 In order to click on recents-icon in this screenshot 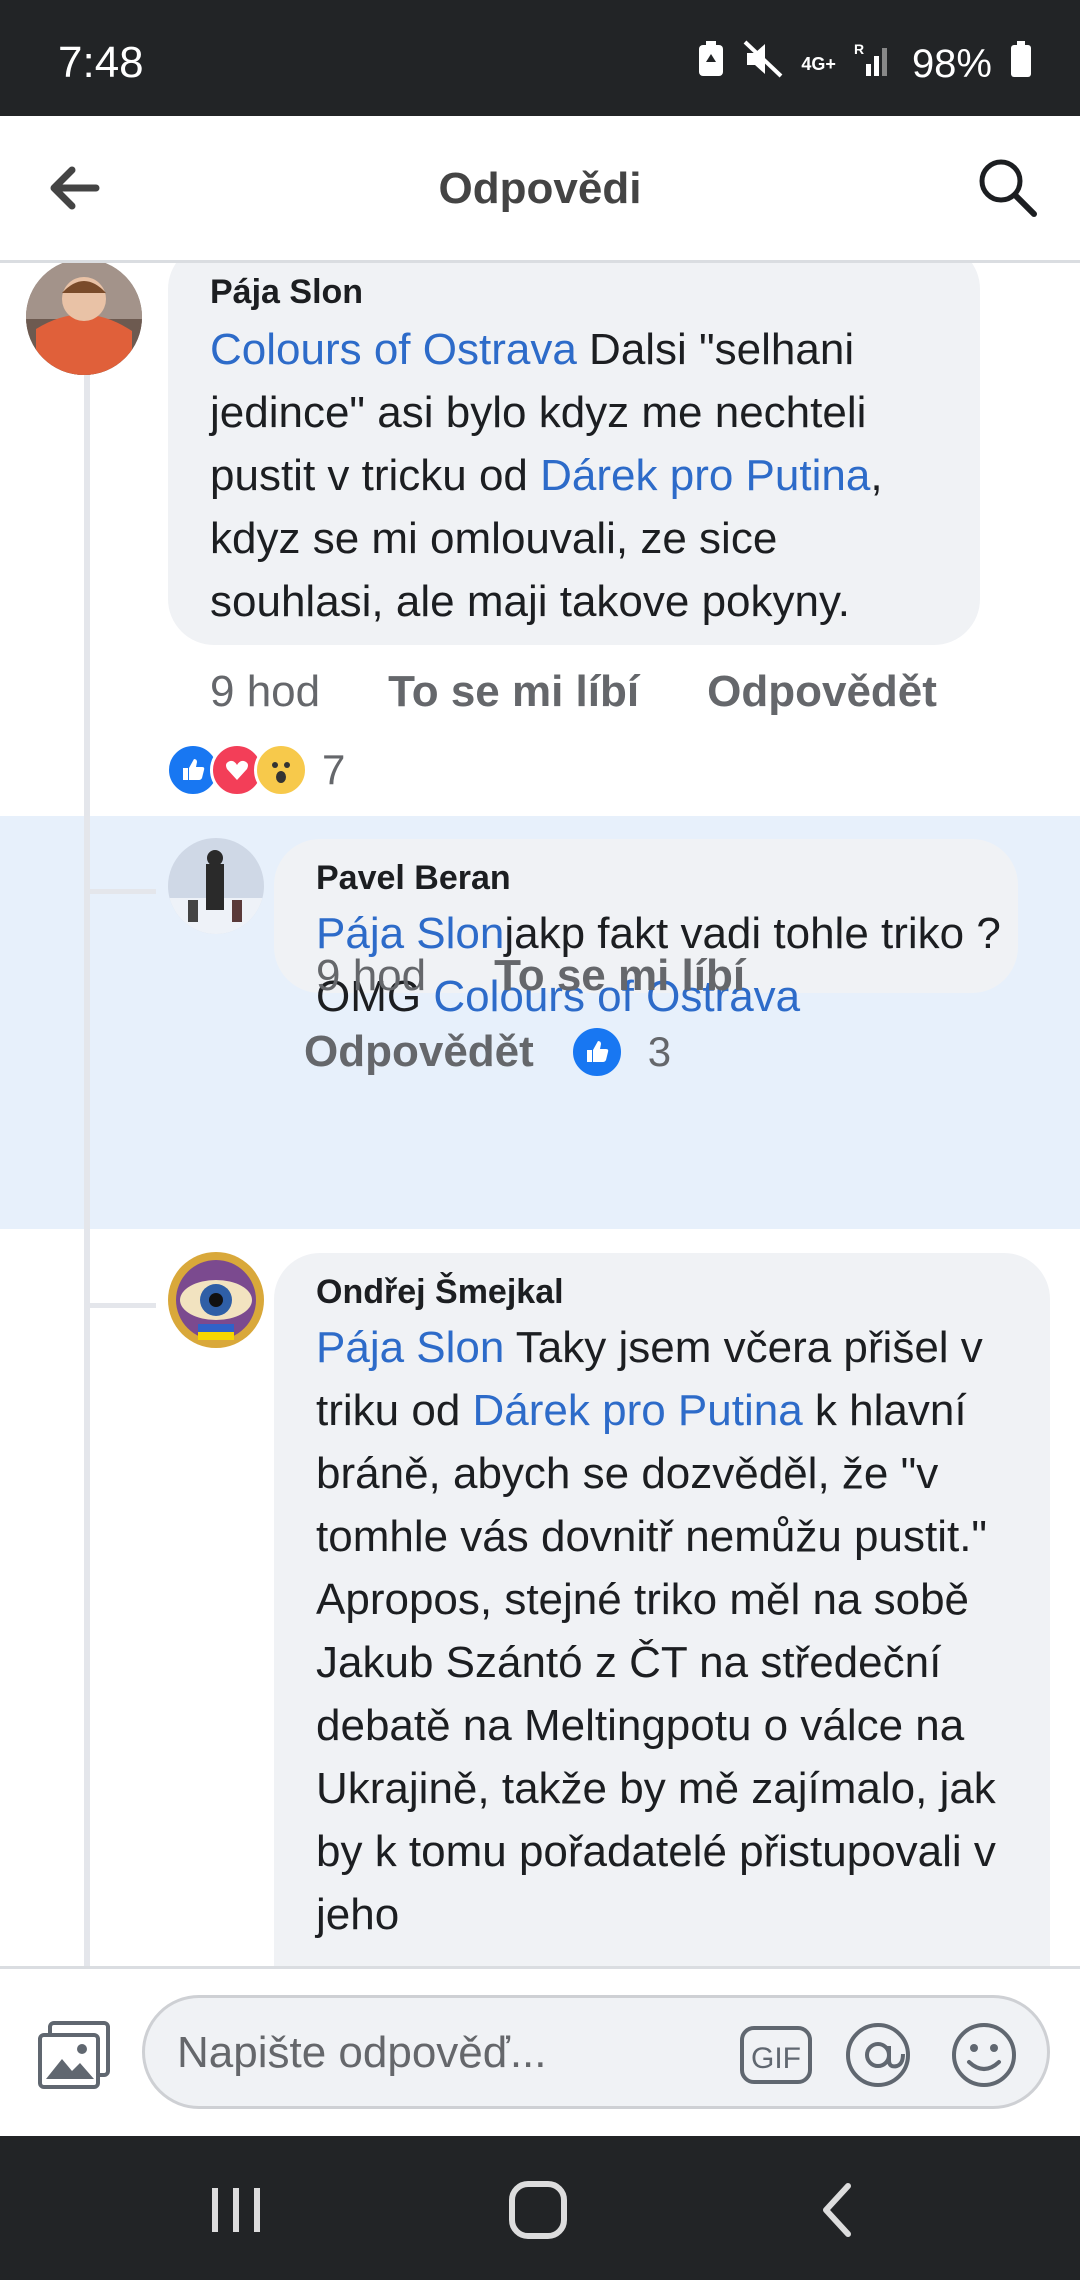, I will do `click(236, 2210)`.